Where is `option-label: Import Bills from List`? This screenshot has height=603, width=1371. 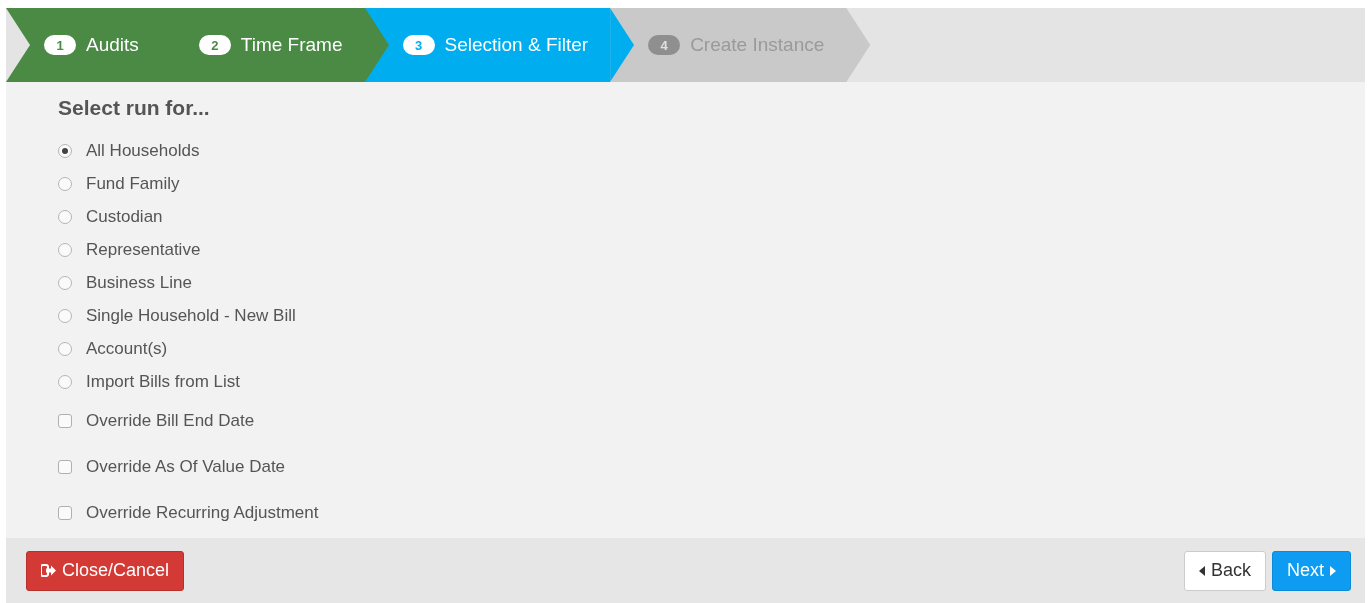 option-label: Import Bills from List is located at coordinates (163, 381).